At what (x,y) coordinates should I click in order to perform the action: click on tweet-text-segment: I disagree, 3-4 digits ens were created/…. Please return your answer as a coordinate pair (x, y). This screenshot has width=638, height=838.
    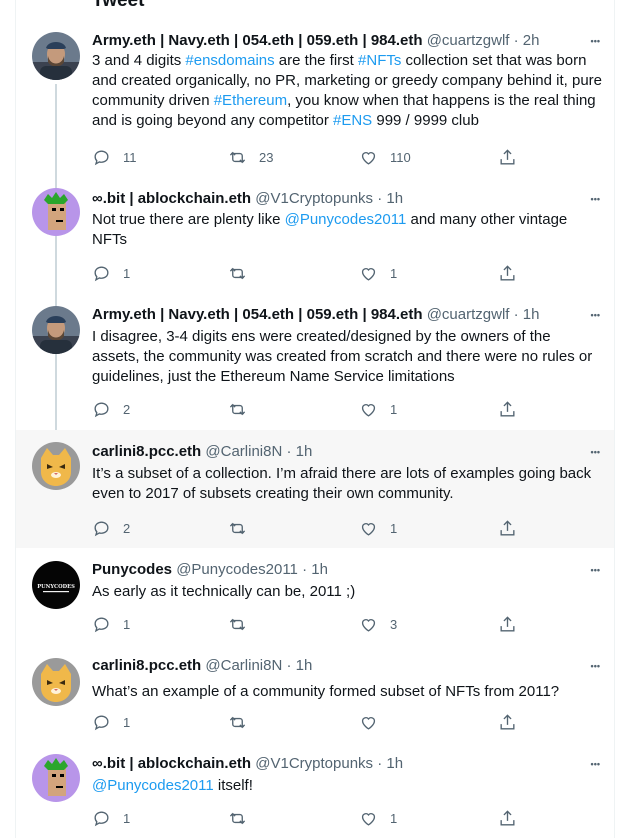
    Looking at the image, I should click on (342, 356).